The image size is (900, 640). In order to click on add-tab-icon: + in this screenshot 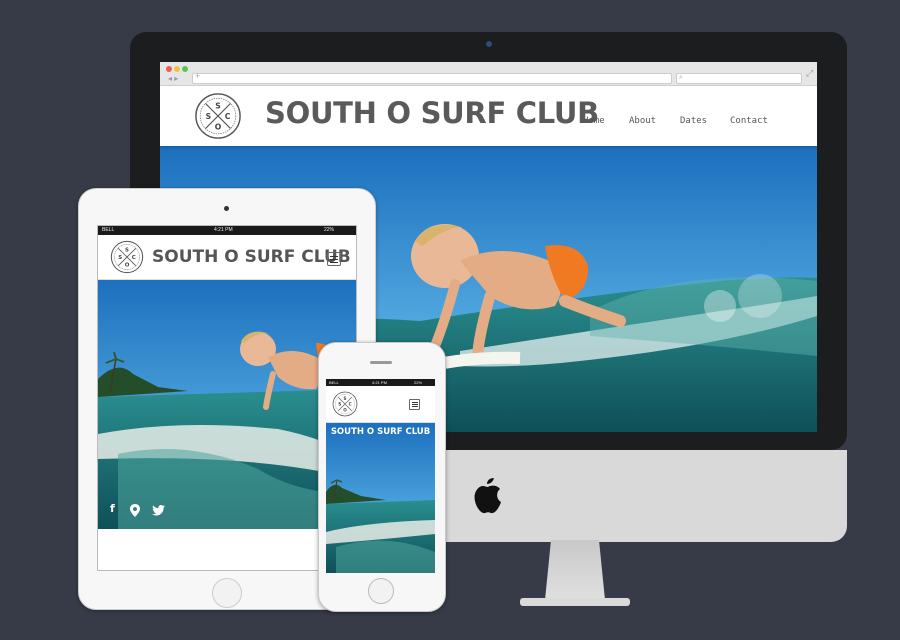, I will do `click(197, 76)`.